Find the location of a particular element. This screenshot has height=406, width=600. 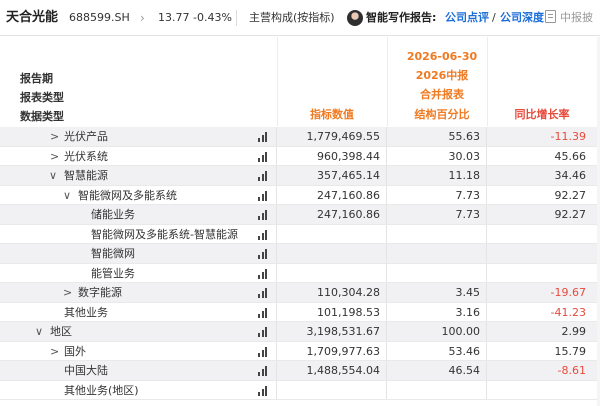

table-row: 其他业务 101,198.53 3.16 -41.23 is located at coordinates (300, 312).